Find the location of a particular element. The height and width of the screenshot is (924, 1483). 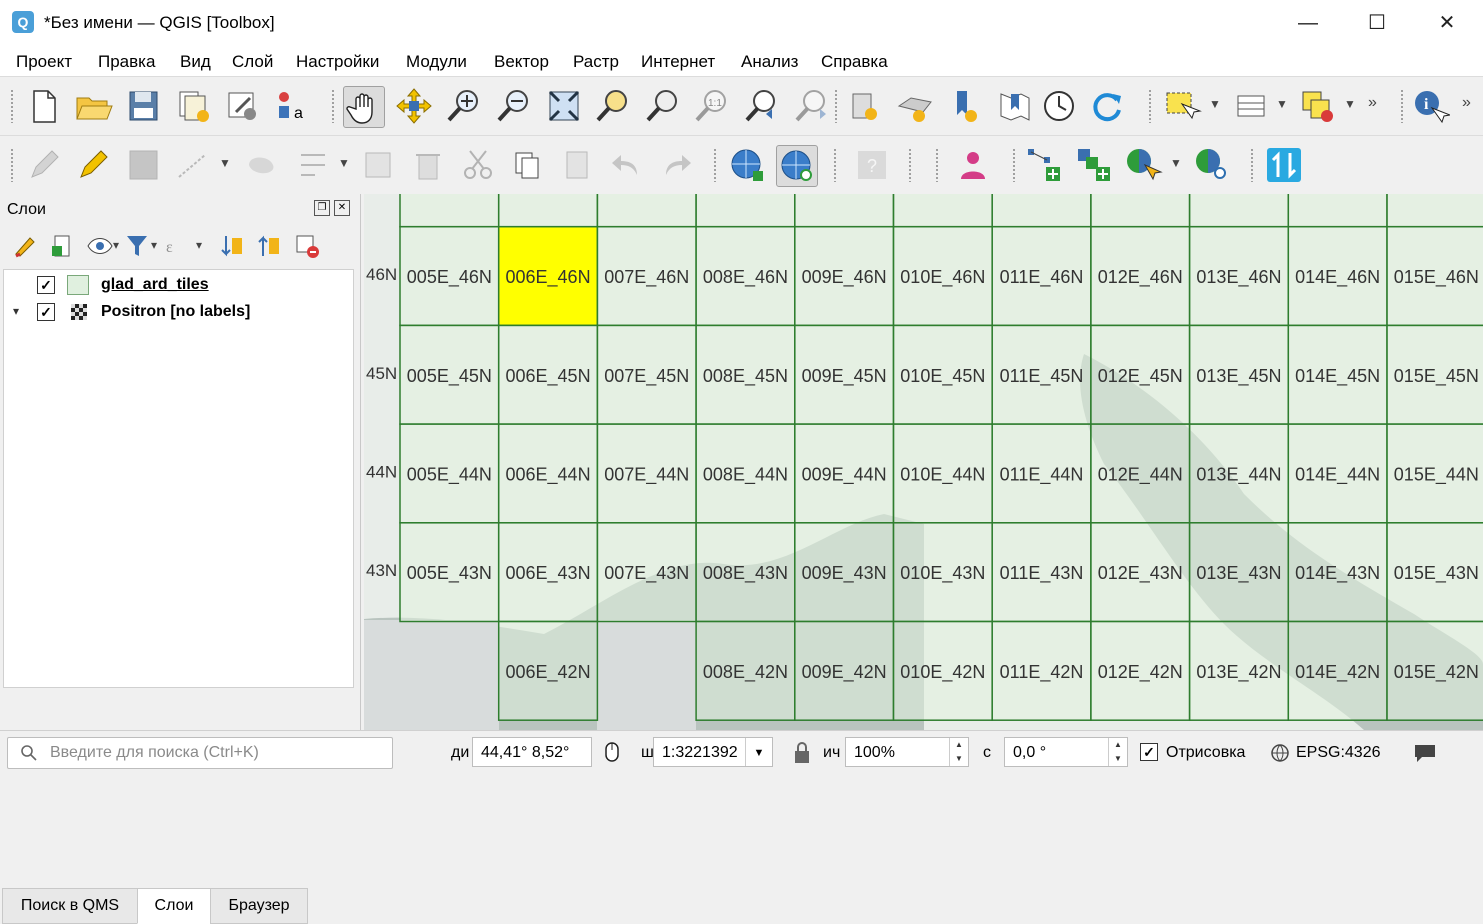

crs-label: EPSG:4326 is located at coordinates (1338, 753).